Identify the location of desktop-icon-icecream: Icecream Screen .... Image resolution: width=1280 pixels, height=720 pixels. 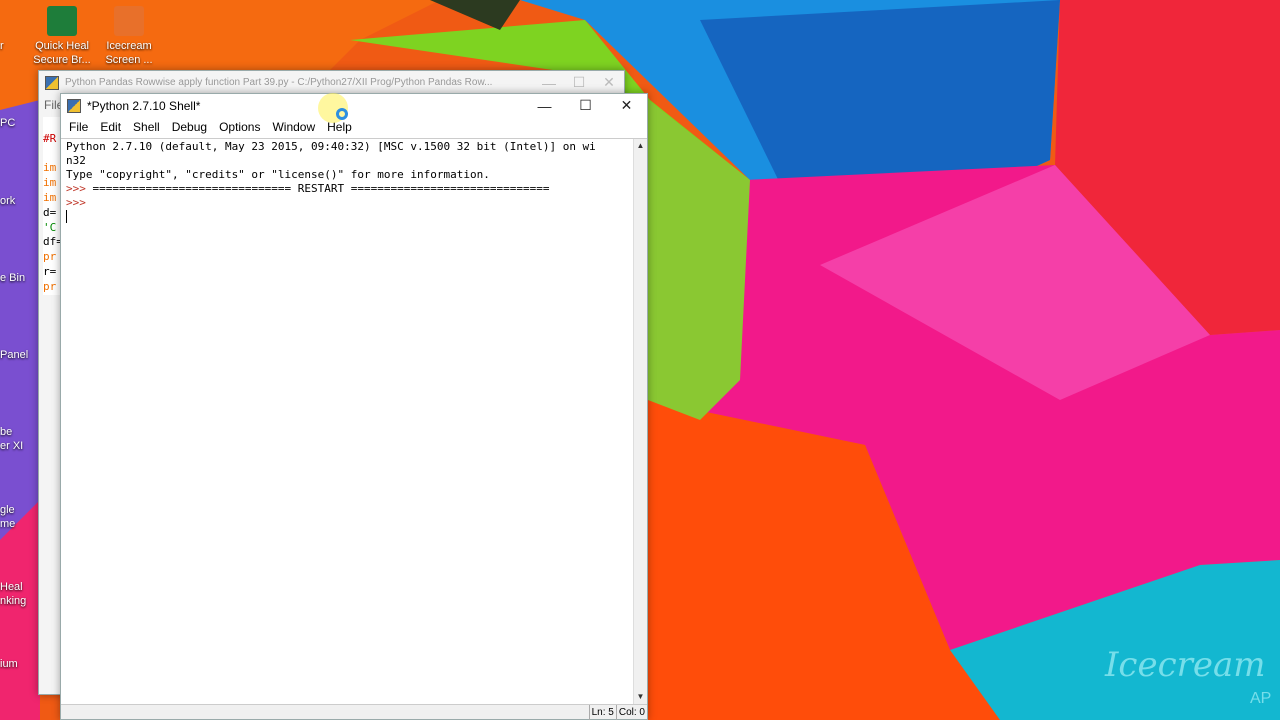
(129, 36).